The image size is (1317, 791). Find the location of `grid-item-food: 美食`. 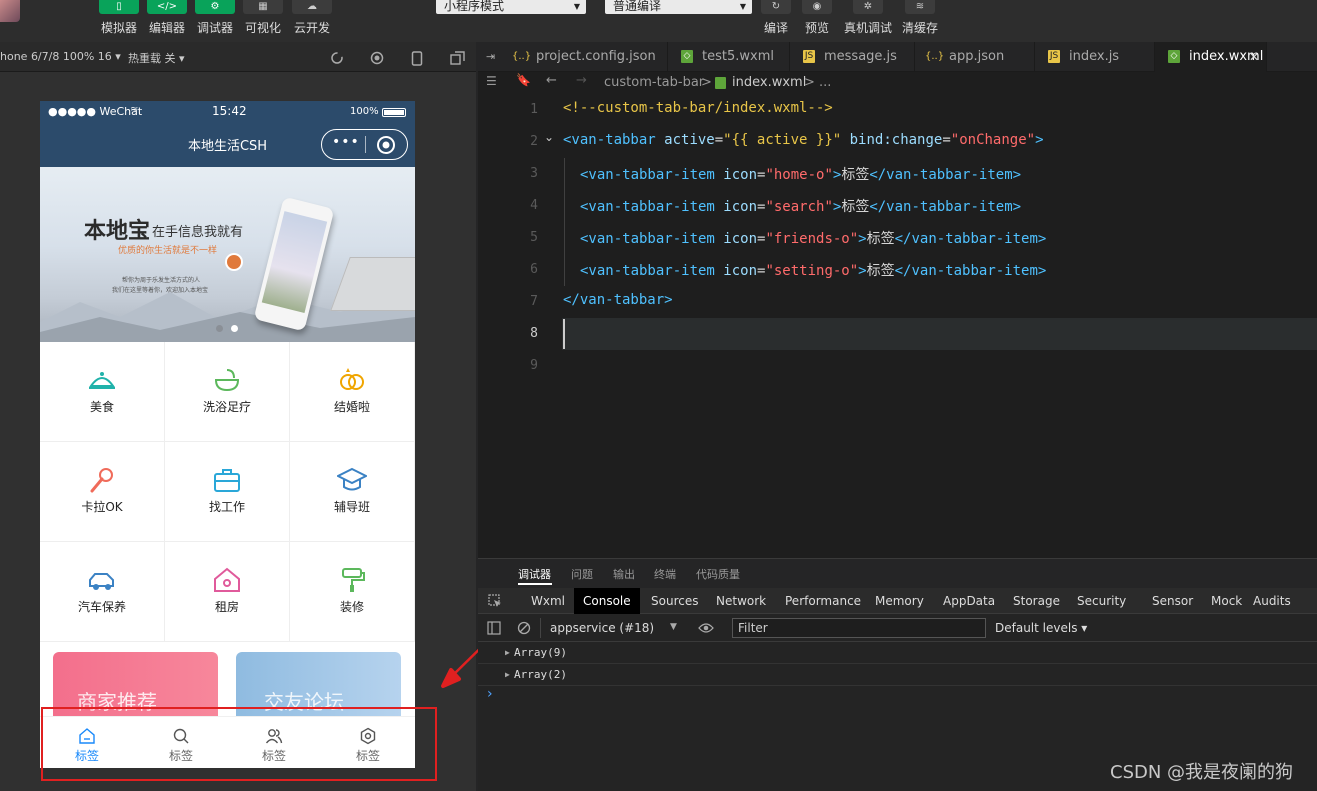

grid-item-food: 美食 is located at coordinates (102, 392).